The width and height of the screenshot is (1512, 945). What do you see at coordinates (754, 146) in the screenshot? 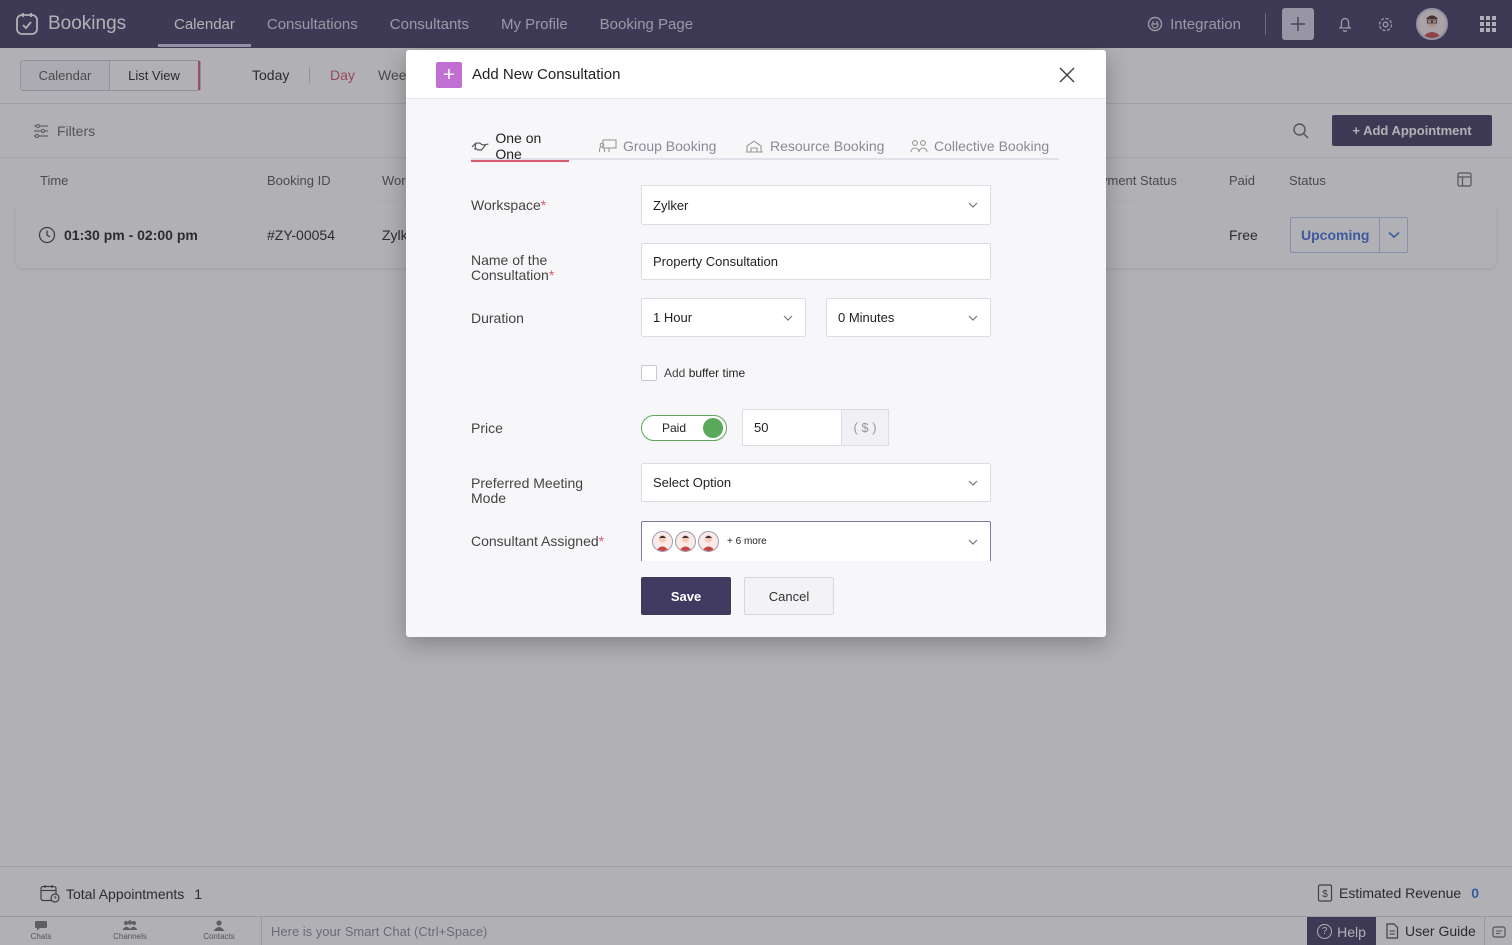
I see `resource-building-icon` at bounding box center [754, 146].